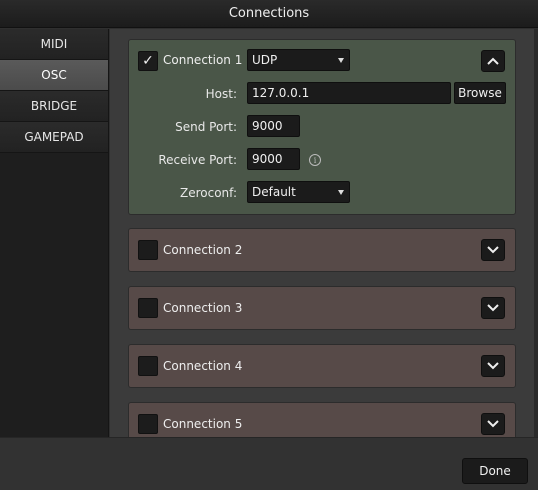 The image size is (538, 490). Describe the element at coordinates (54, 137) in the screenshot. I see `sidebar-tab-gamepad: GAMEPAD` at that location.